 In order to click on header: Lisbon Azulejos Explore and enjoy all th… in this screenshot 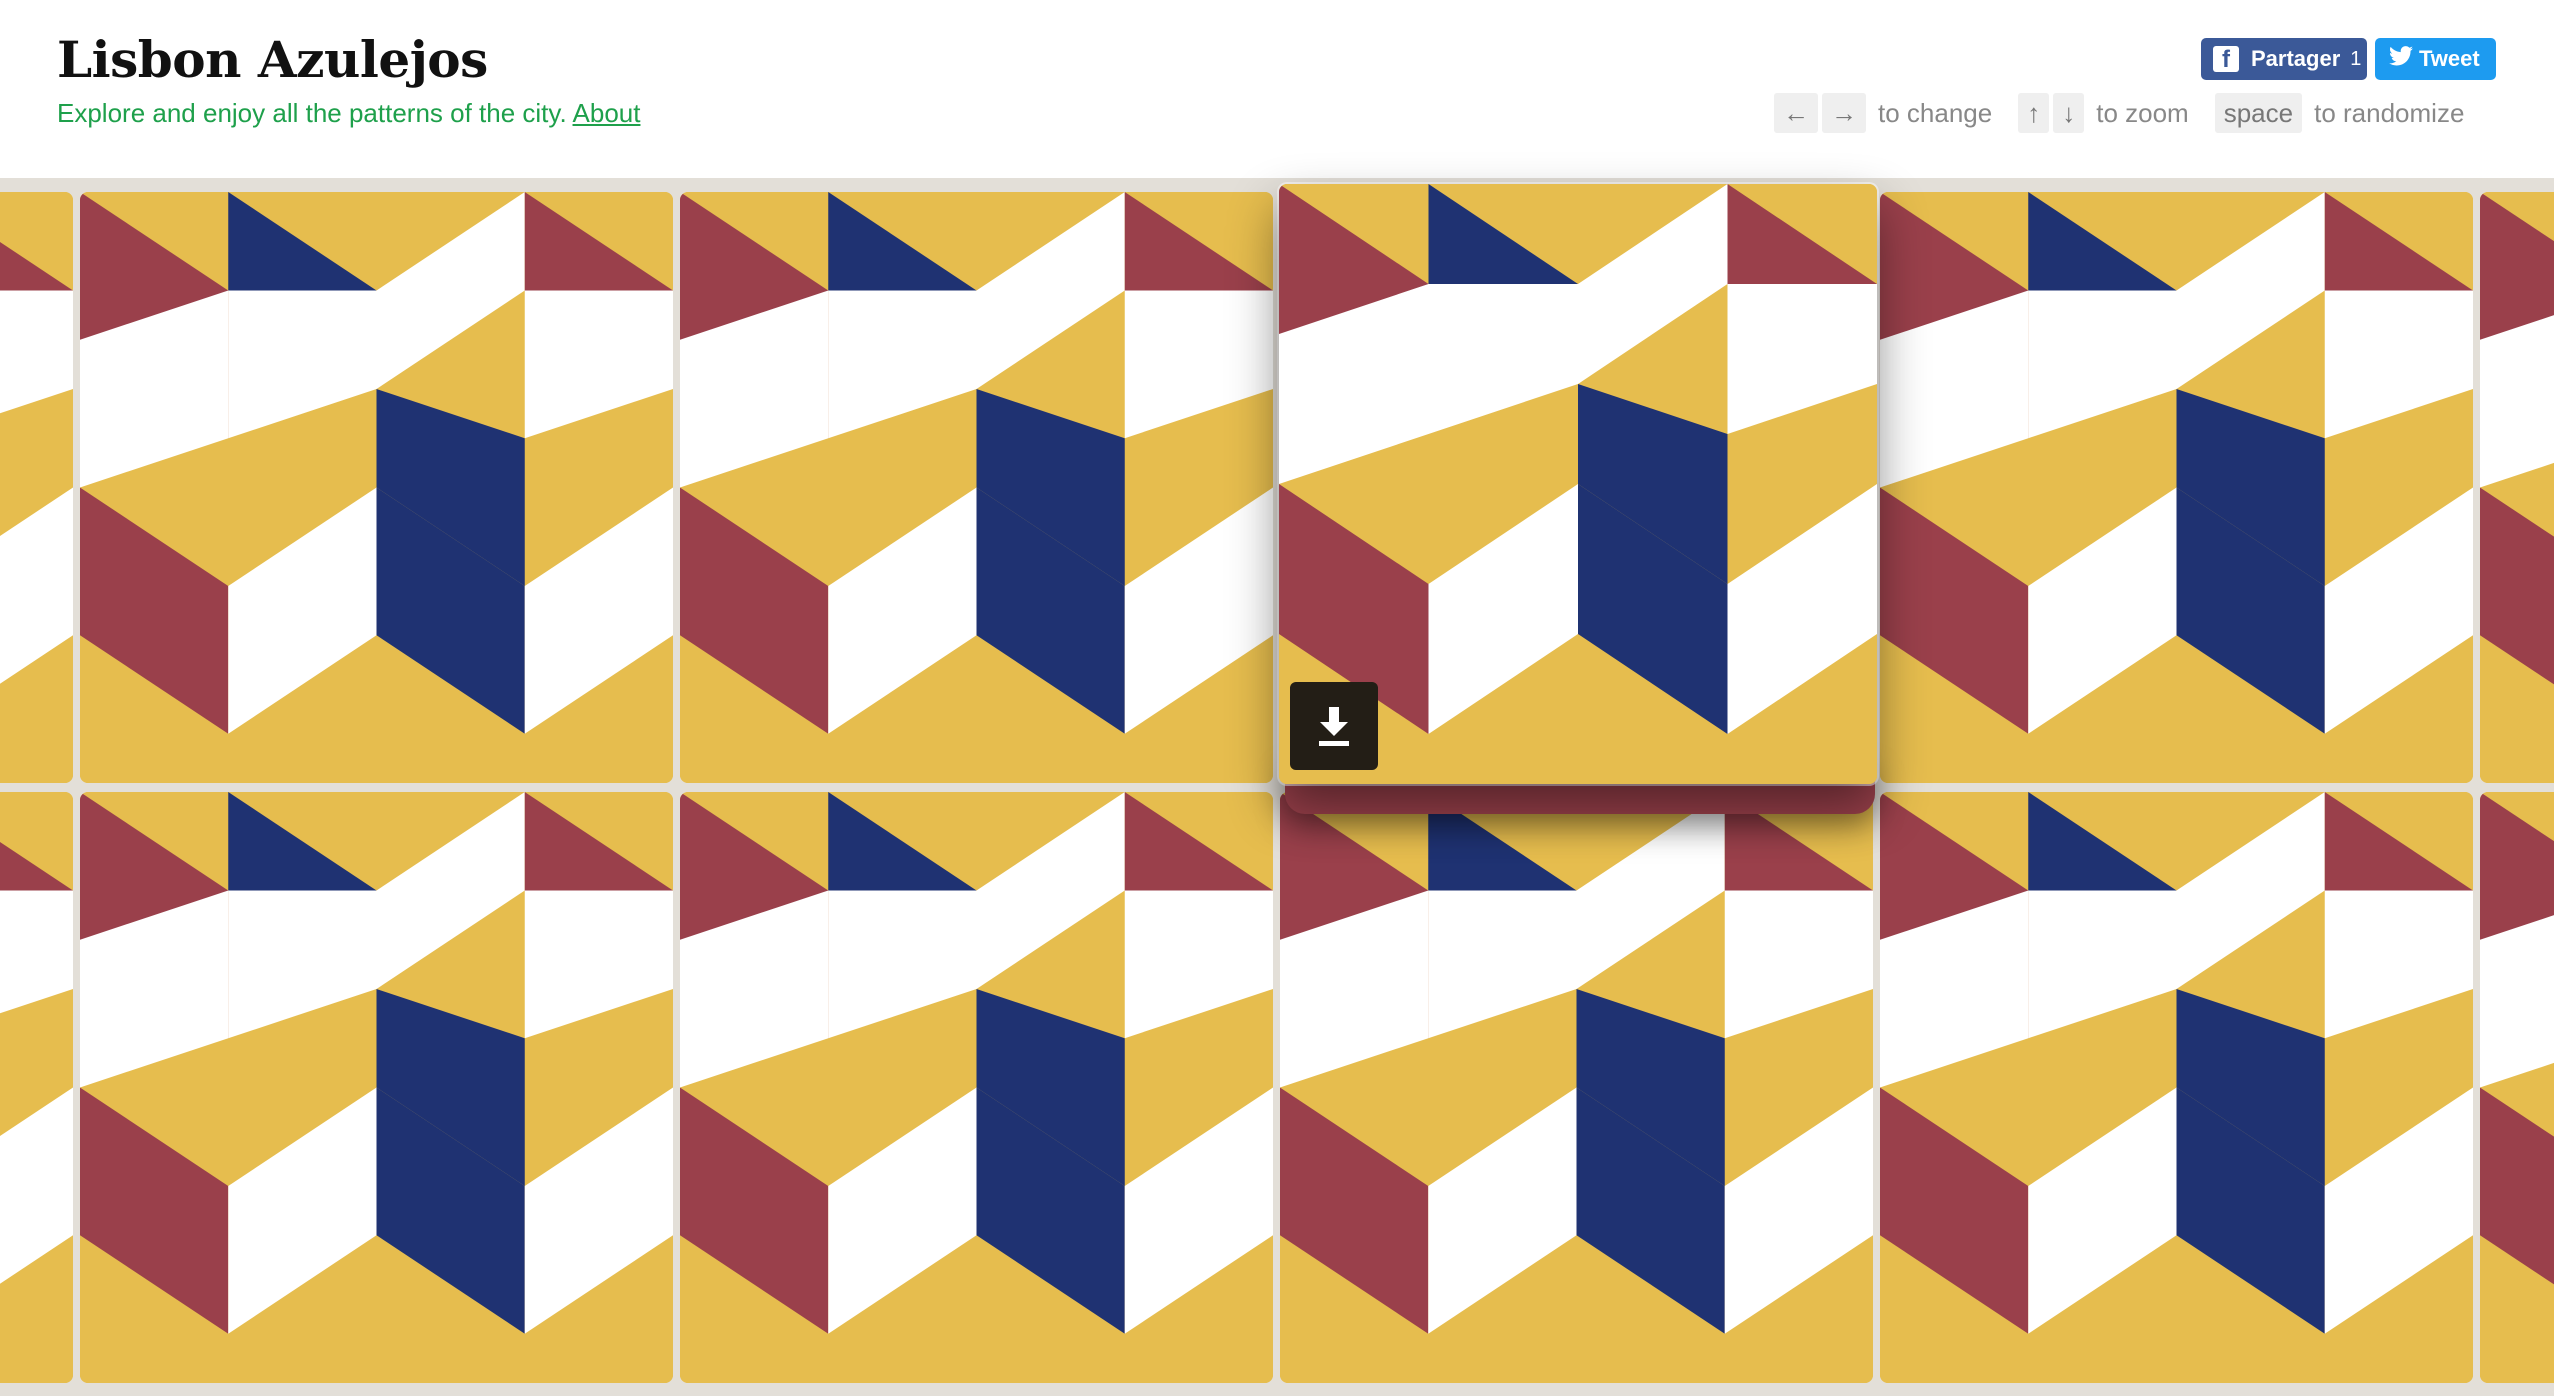, I will do `click(1277, 89)`.